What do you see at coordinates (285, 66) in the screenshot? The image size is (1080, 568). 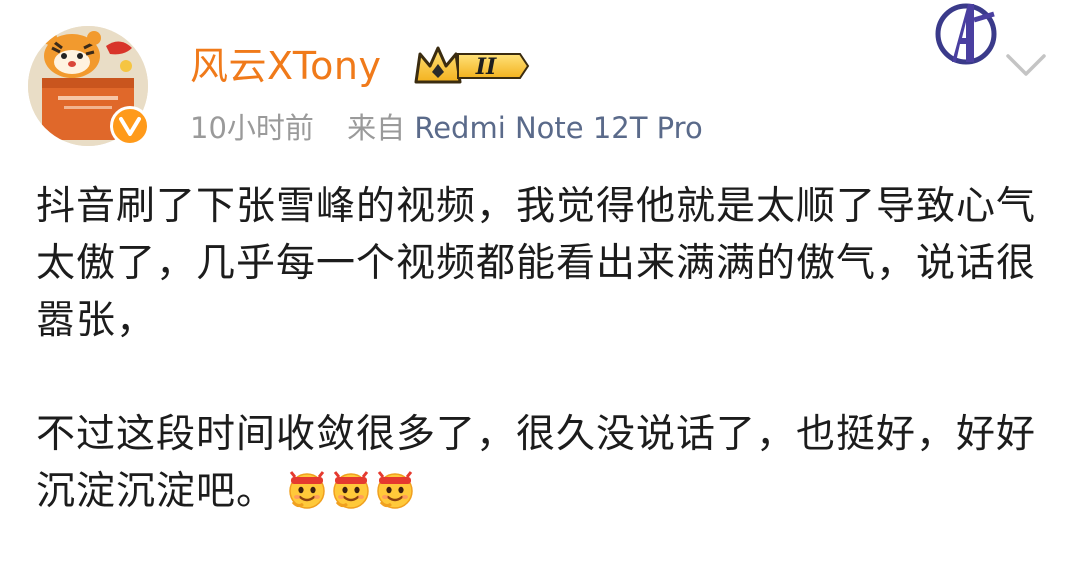 I see `username: 风云XTony` at bounding box center [285, 66].